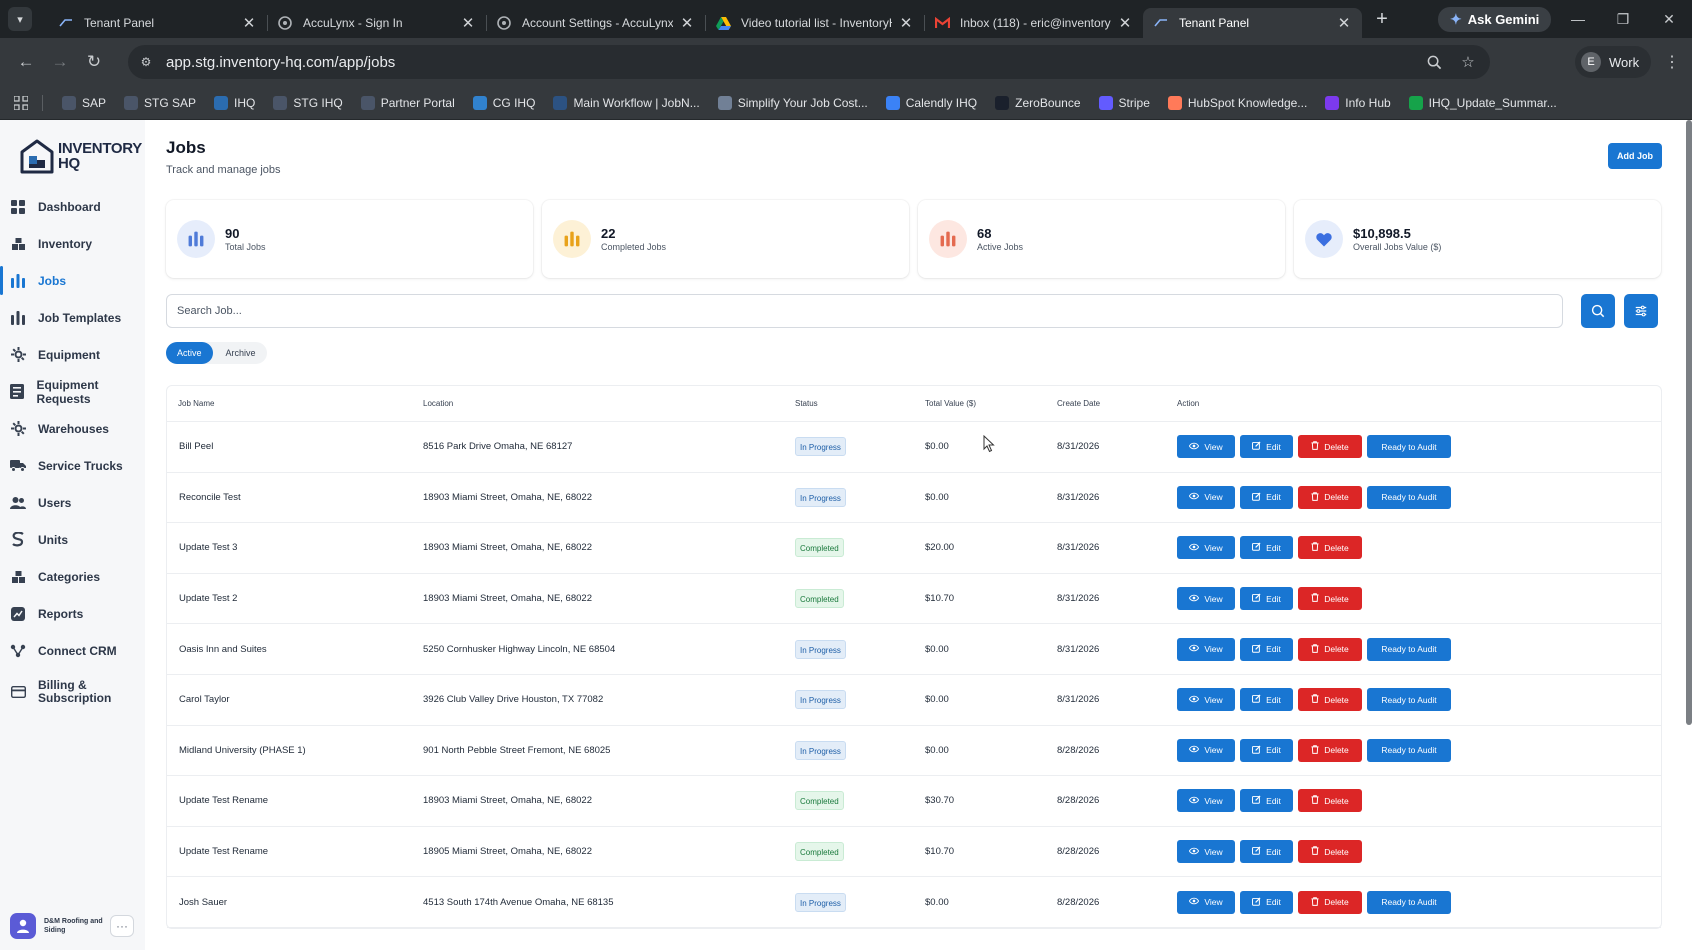 Image resolution: width=1692 pixels, height=950 pixels. I want to click on search-job-input, so click(864, 311).